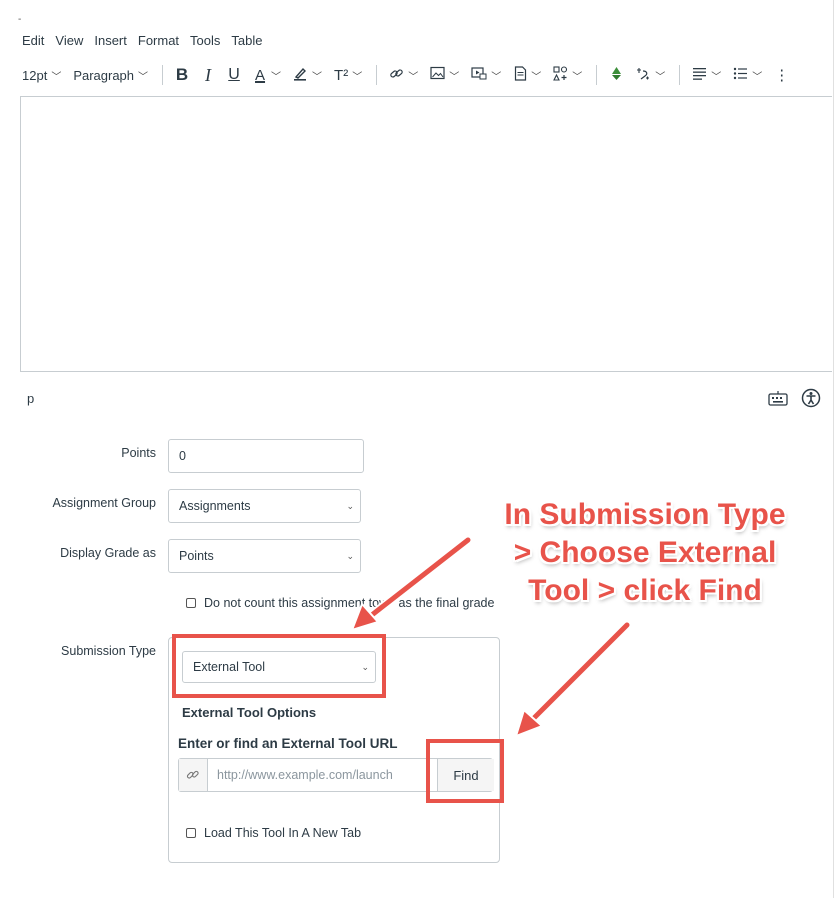 This screenshot has height=898, width=836. I want to click on bold-icon: B, so click(182, 74).